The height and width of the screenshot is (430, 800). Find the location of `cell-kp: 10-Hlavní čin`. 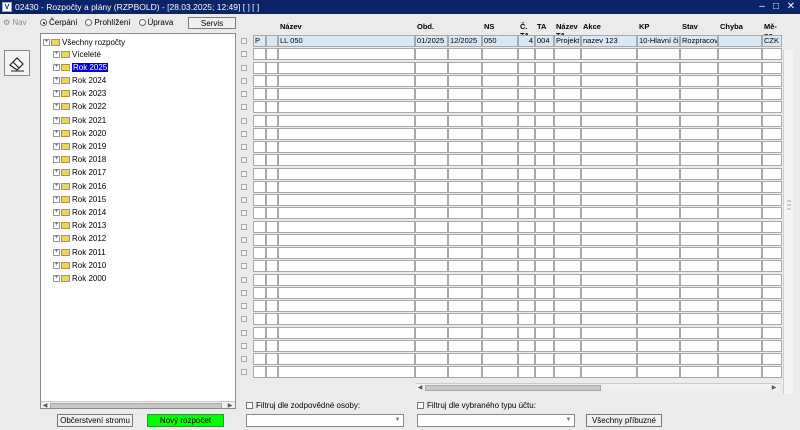

cell-kp: 10-Hlavní čin is located at coordinates (658, 41).